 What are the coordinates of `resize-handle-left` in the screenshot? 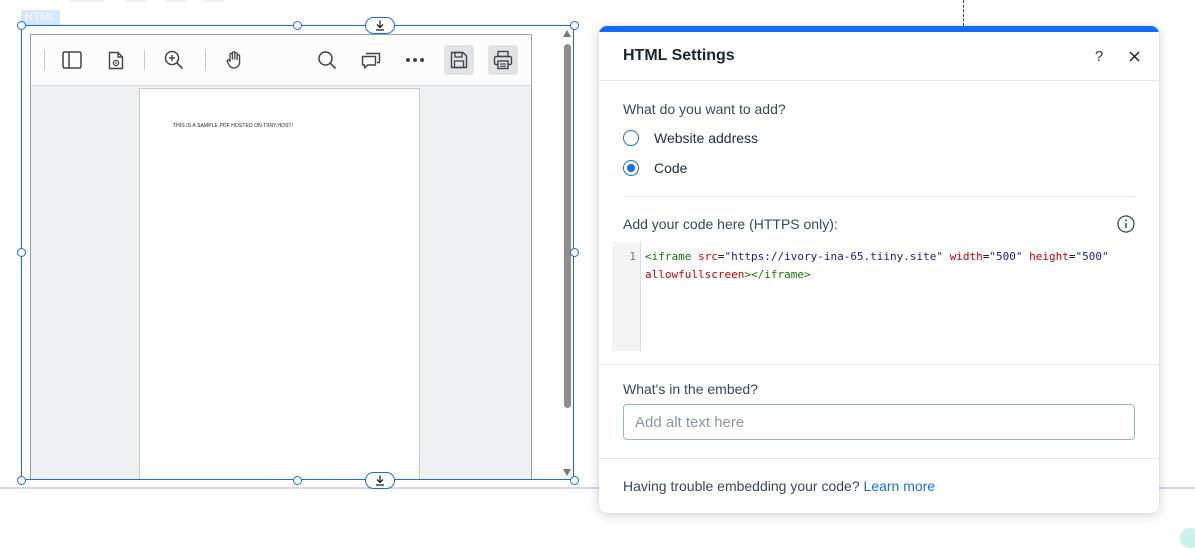 It's located at (21, 252).